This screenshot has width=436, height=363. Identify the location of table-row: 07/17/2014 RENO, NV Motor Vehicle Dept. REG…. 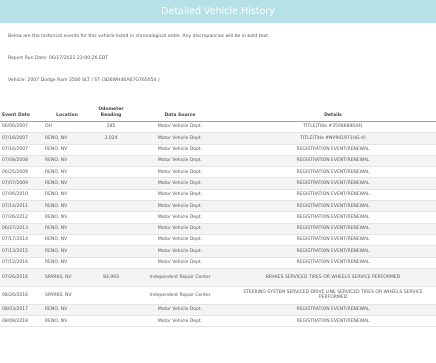
(218, 240).